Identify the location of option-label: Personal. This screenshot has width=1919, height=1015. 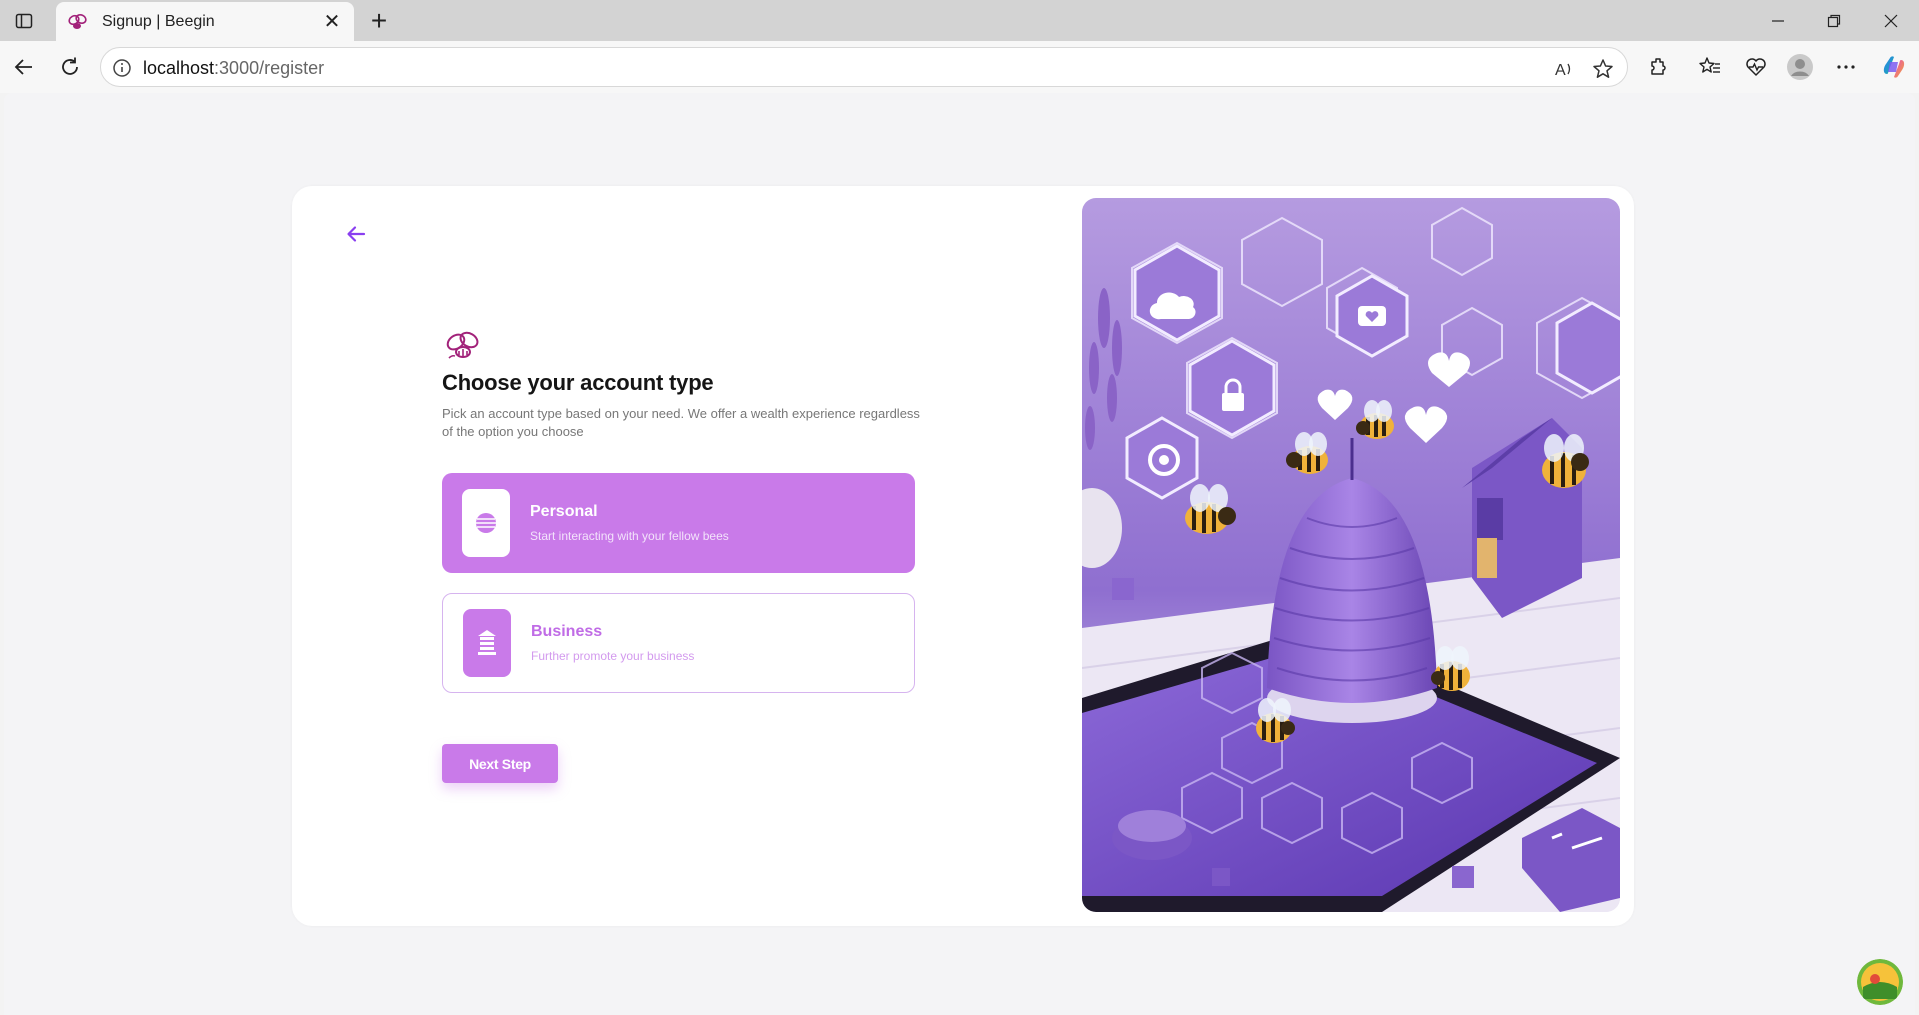
(564, 511).